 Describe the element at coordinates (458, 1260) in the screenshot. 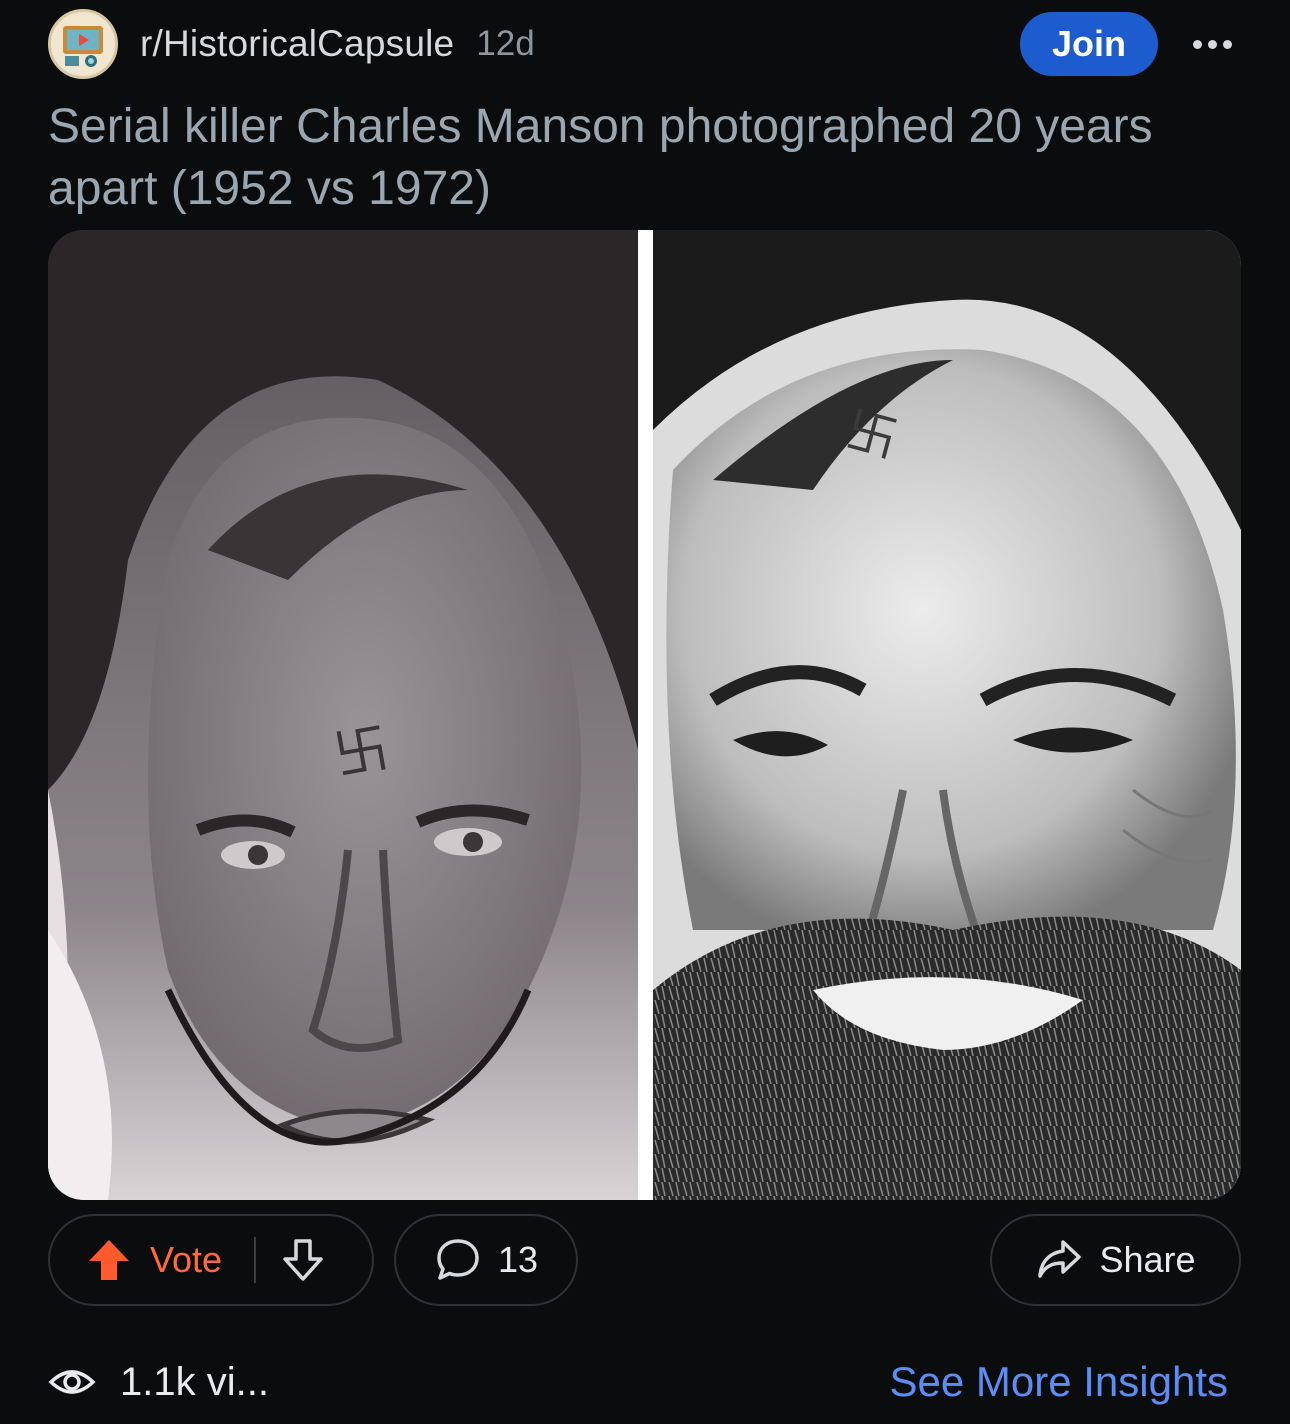

I see `comment-icon` at that location.